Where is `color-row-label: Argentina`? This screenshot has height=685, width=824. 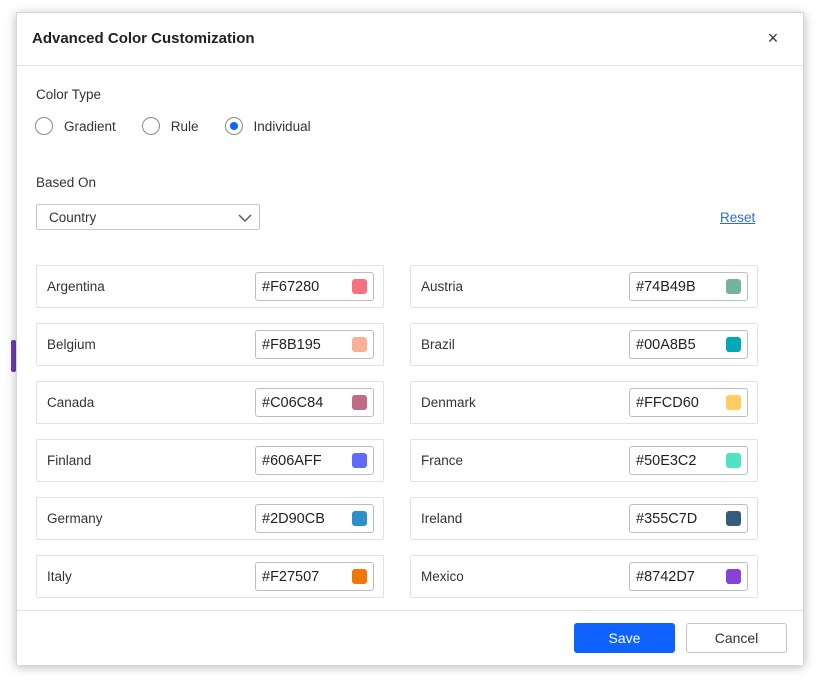 color-row-label: Argentina is located at coordinates (76, 286).